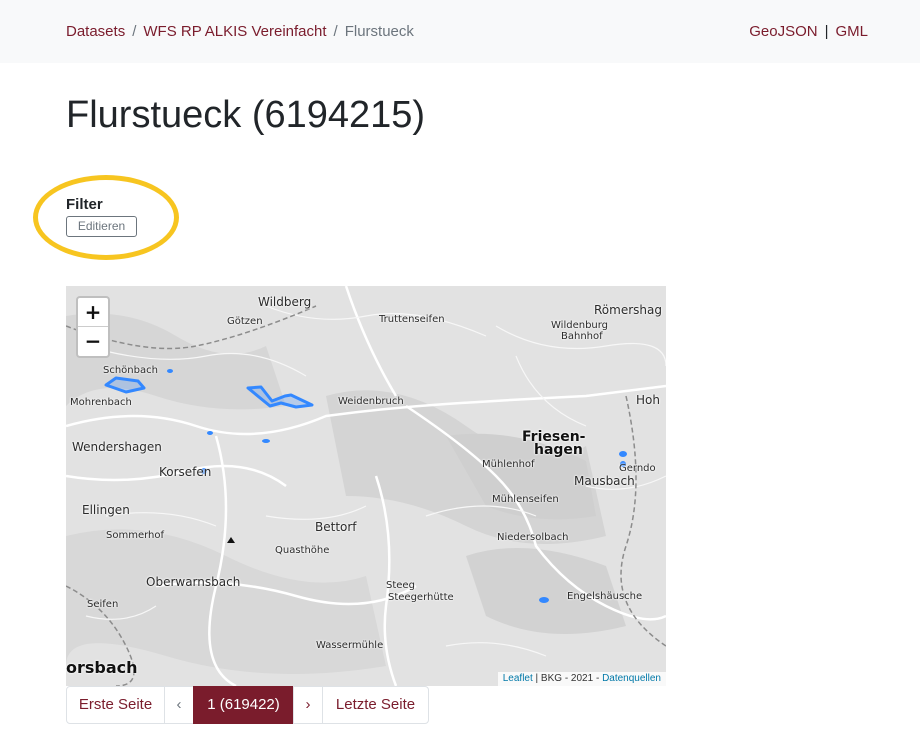  What do you see at coordinates (102, 667) in the screenshot?
I see `map-place-label: orsbach` at bounding box center [102, 667].